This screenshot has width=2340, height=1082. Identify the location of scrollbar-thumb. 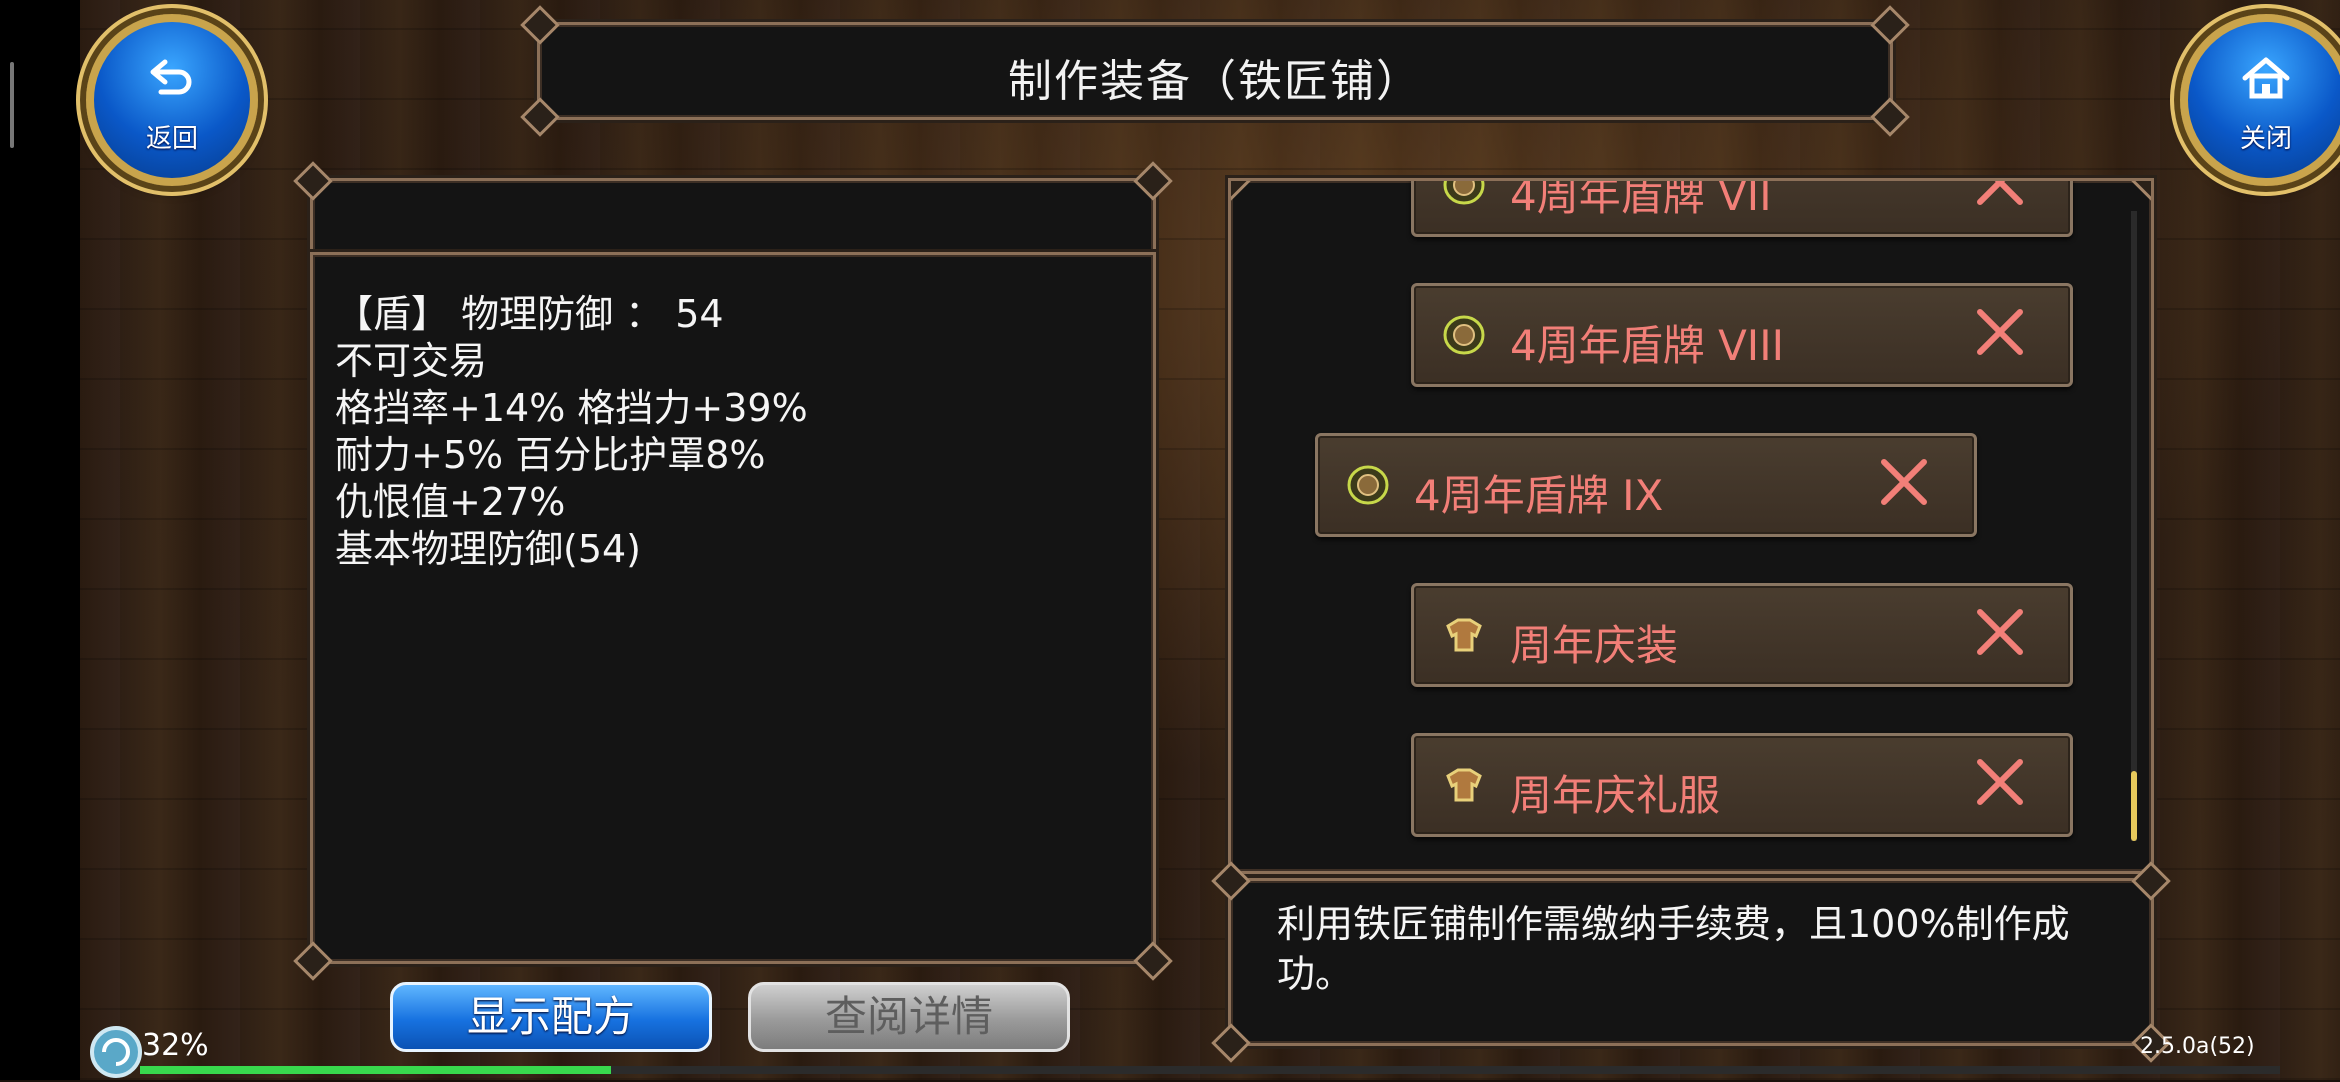
(2134, 806).